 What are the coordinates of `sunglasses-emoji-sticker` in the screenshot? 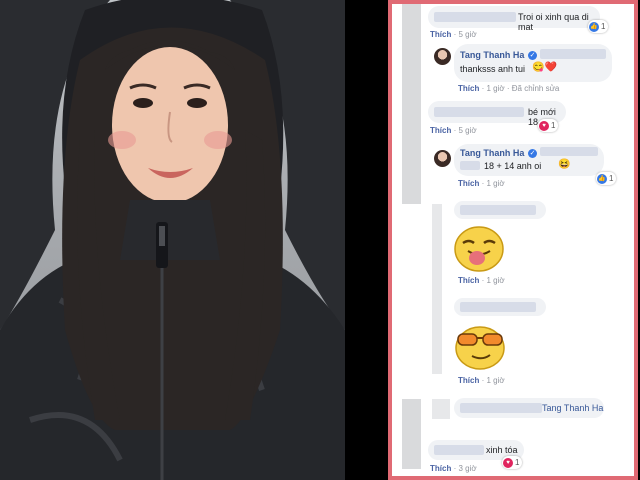 It's located at (480, 348).